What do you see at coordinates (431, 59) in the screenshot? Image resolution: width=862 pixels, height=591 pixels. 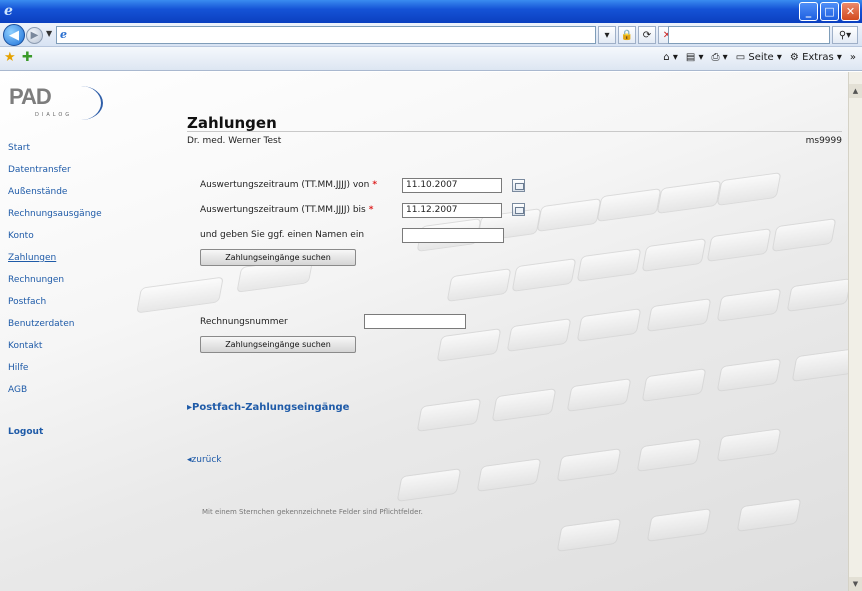 I see `command-toolbar: ★ ✚ ⌂ ▾ ▤ ▾ ⎙ ▾ ▭ Seite ▾ ⚙ Extras ▾ »` at bounding box center [431, 59].